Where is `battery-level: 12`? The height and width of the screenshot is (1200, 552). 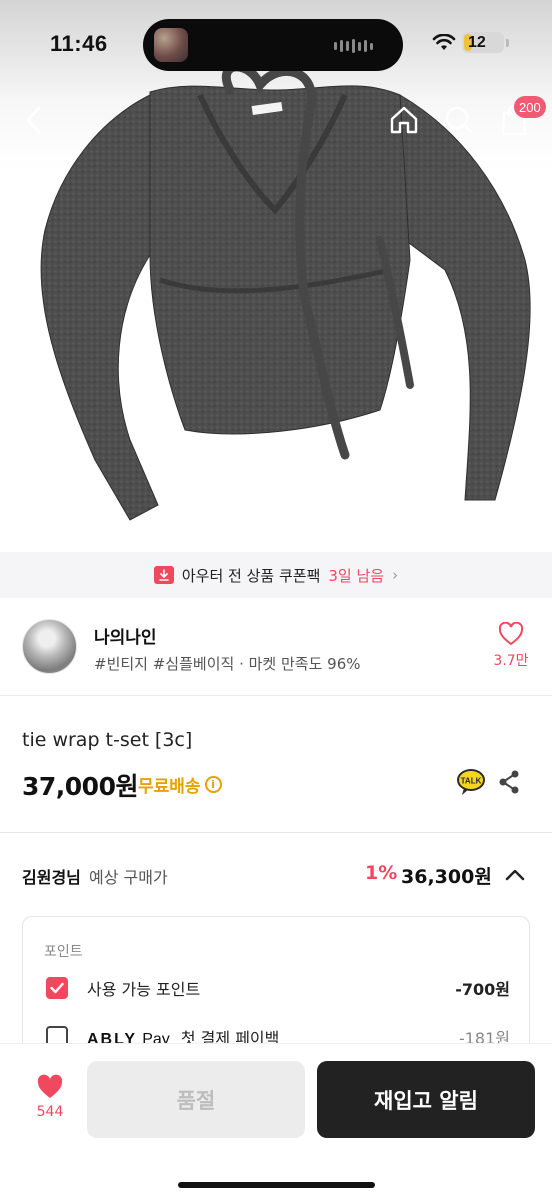 battery-level: 12 is located at coordinates (477, 42).